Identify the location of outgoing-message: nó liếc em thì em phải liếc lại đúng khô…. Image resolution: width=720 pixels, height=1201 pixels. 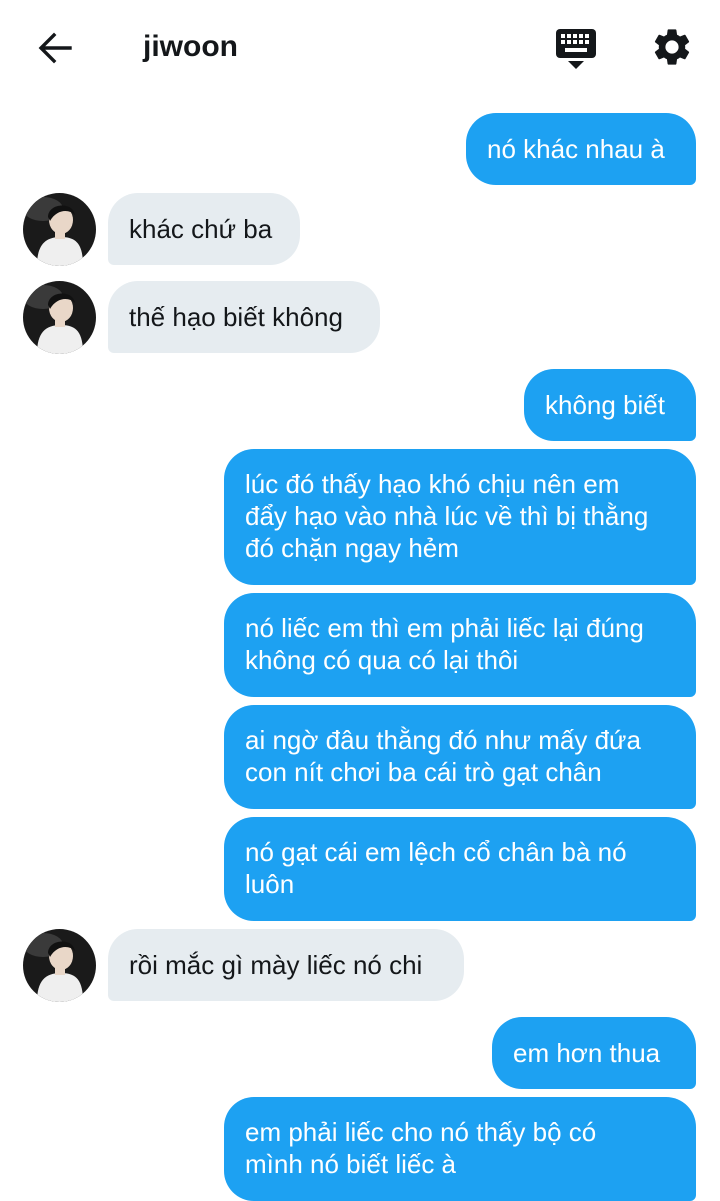
(460, 645).